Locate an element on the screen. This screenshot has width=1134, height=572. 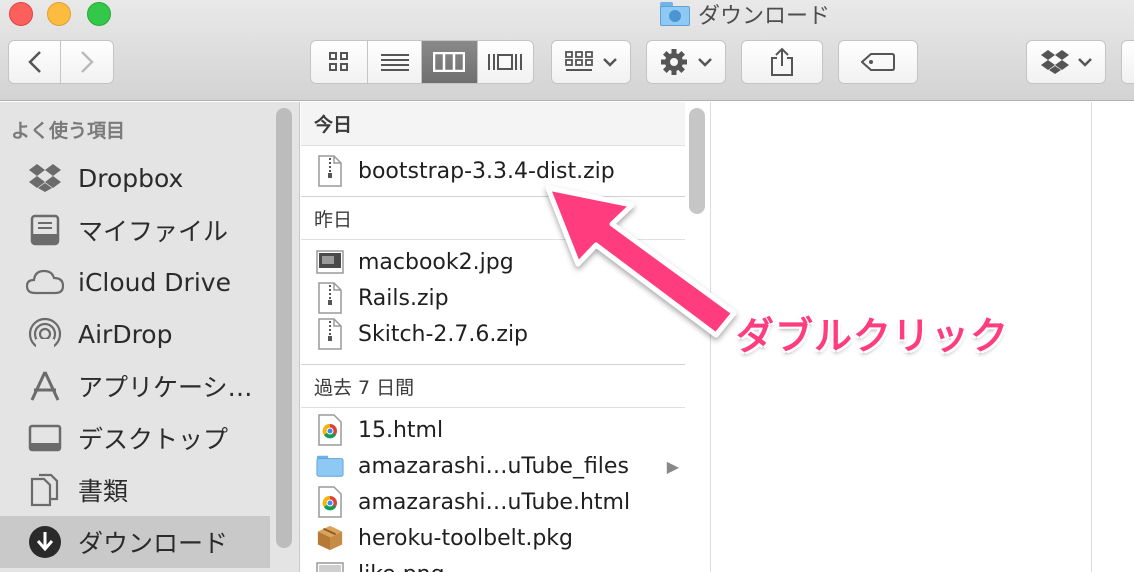
my-files-icon is located at coordinates (45, 230).